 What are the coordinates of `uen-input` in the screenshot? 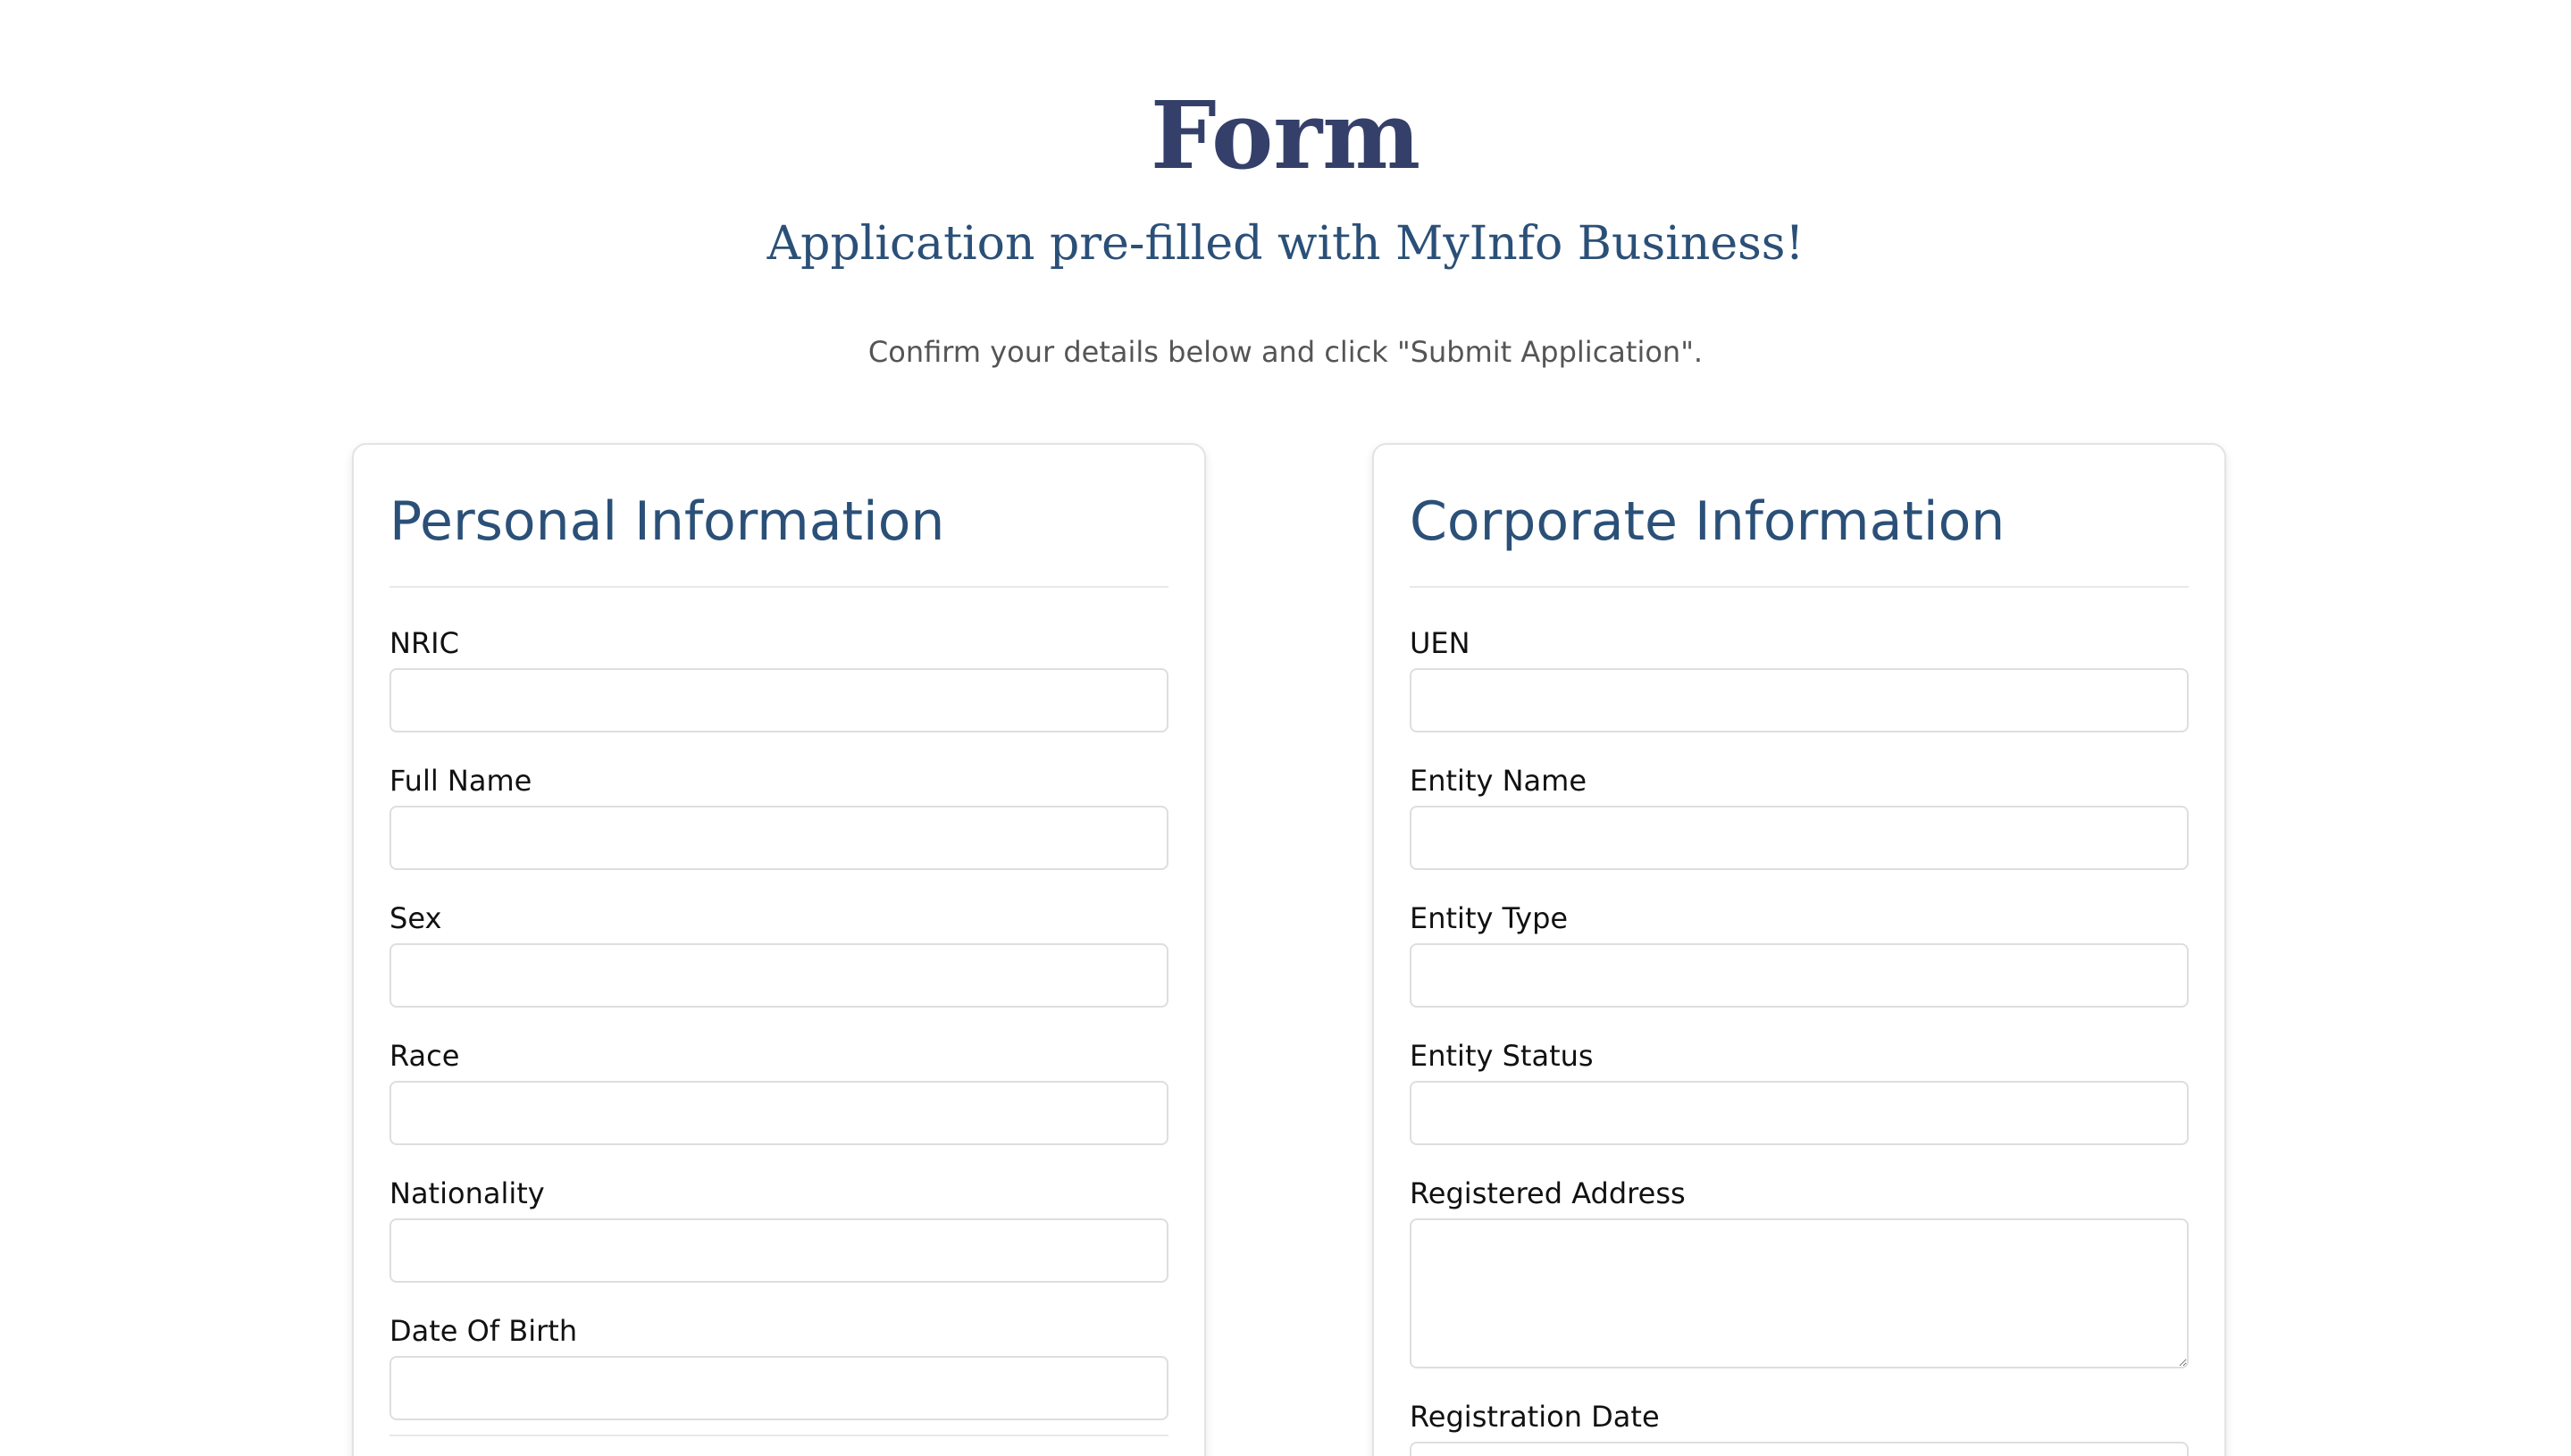 It's located at (1799, 700).